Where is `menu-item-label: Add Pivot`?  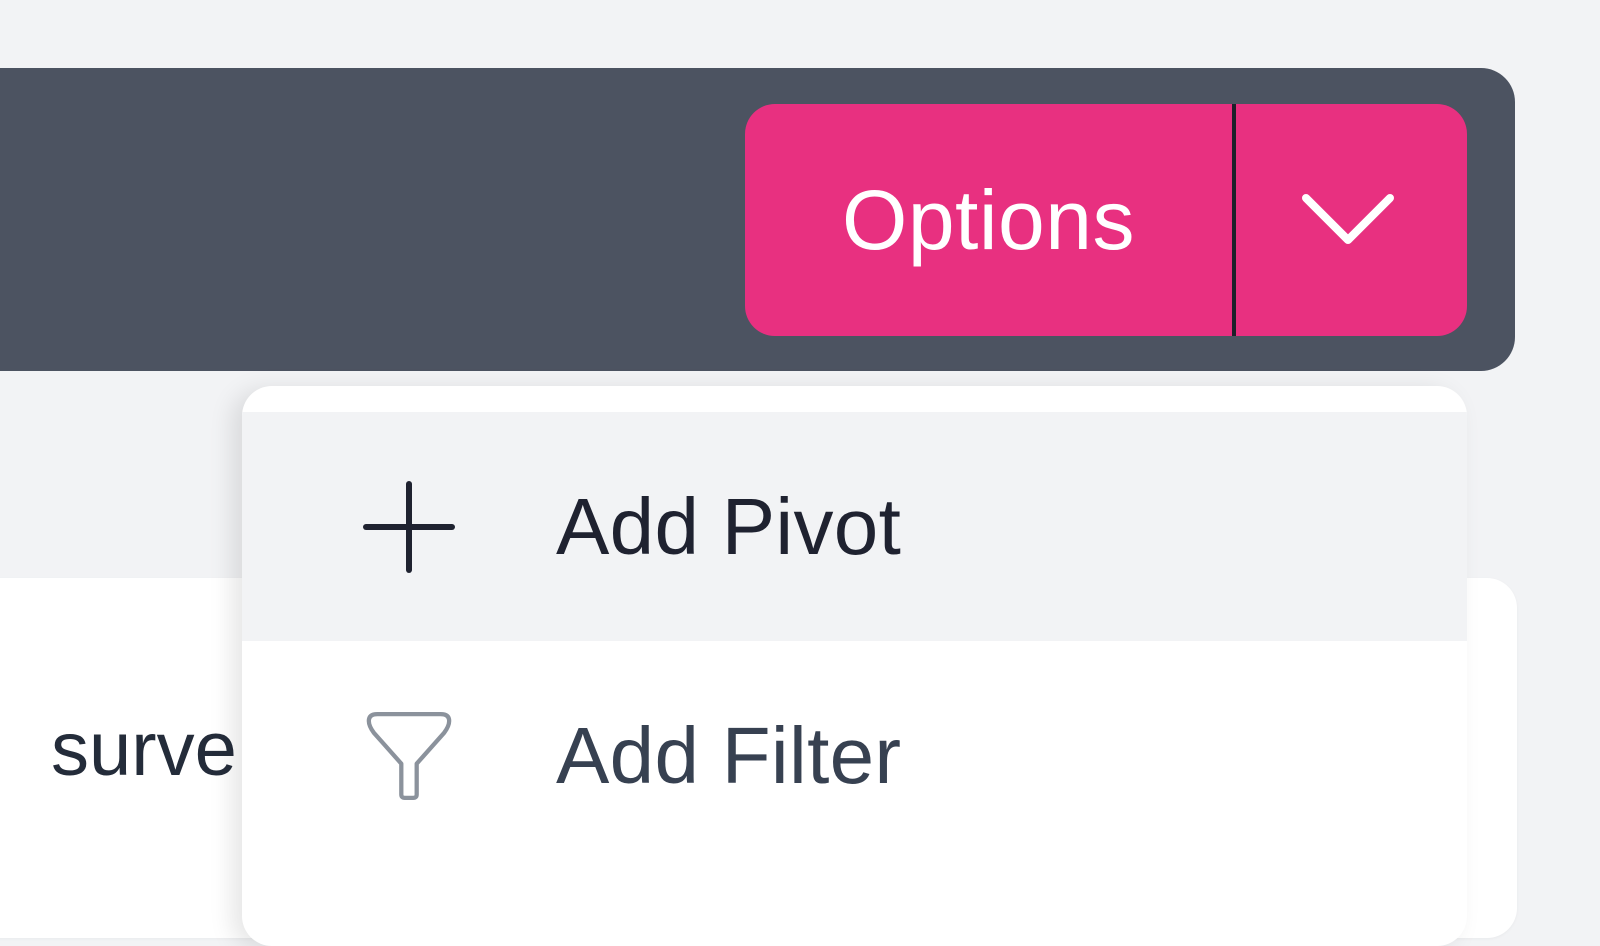 menu-item-label: Add Pivot is located at coordinates (729, 526).